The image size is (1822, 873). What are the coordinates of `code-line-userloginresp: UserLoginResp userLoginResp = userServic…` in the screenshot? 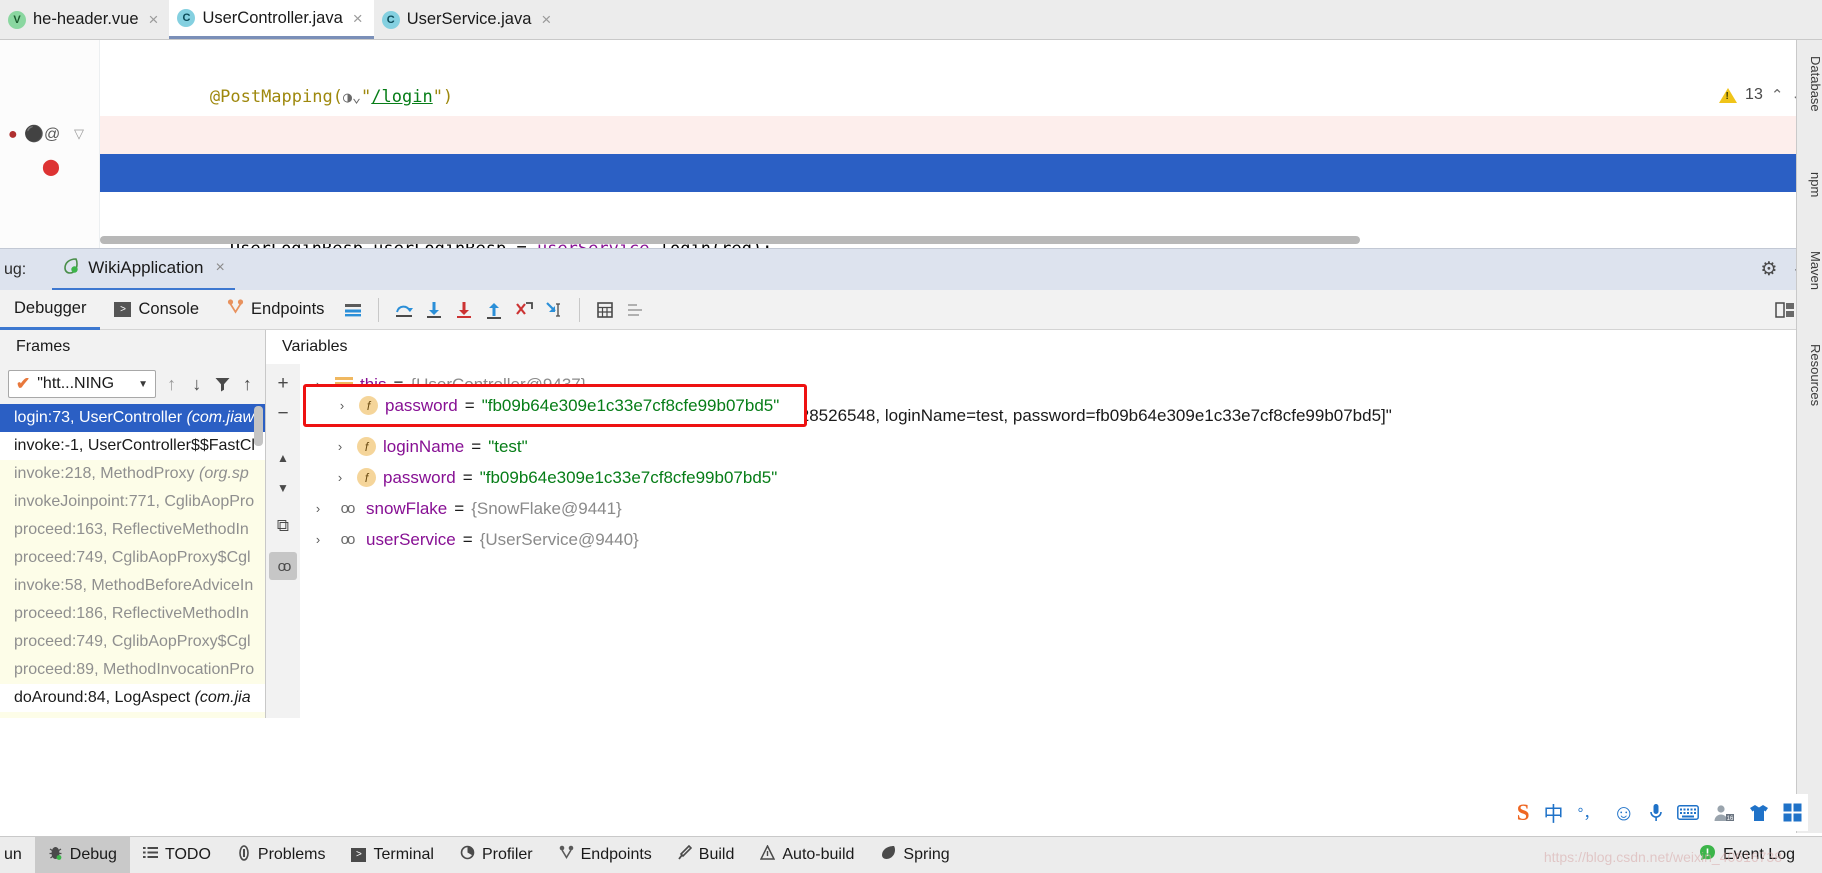 It's located at (961, 220).